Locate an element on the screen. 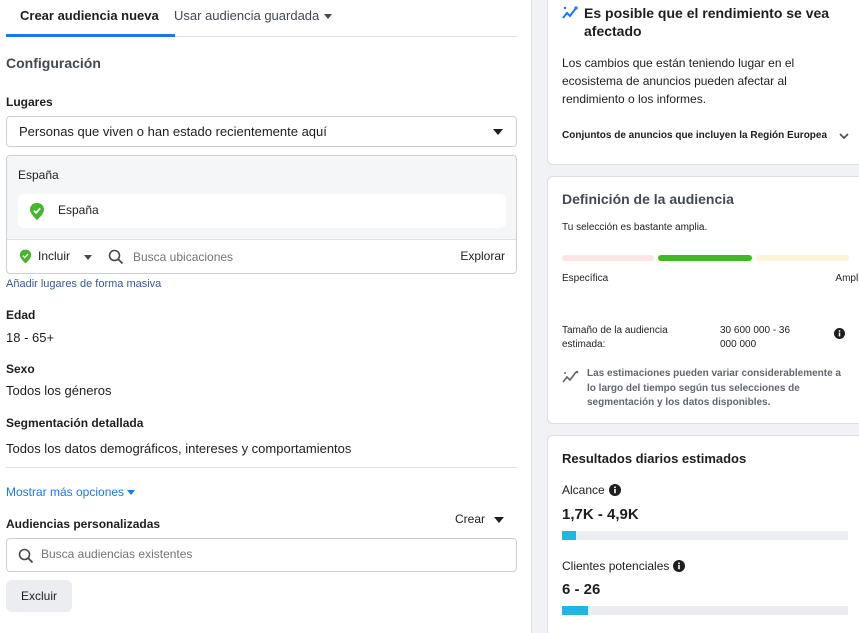 The height and width of the screenshot is (633, 859). leads-value: 6 - 26 is located at coordinates (581, 589).